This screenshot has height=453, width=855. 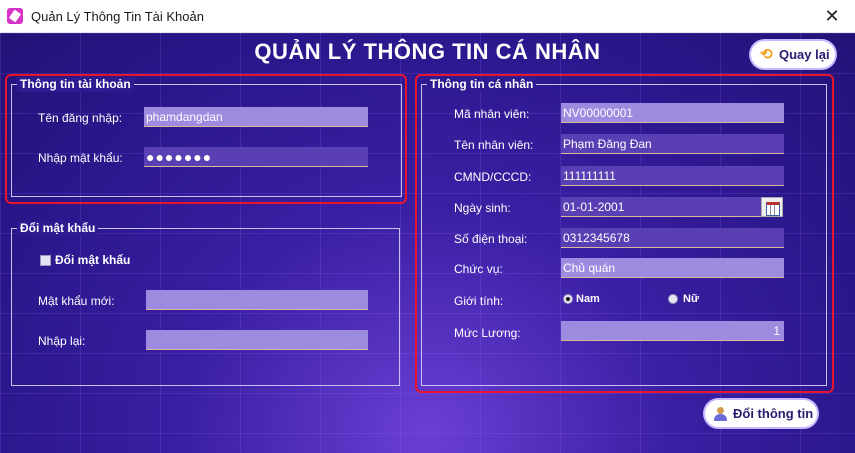 What do you see at coordinates (568, 299) in the screenshot?
I see `gender-male-radio` at bounding box center [568, 299].